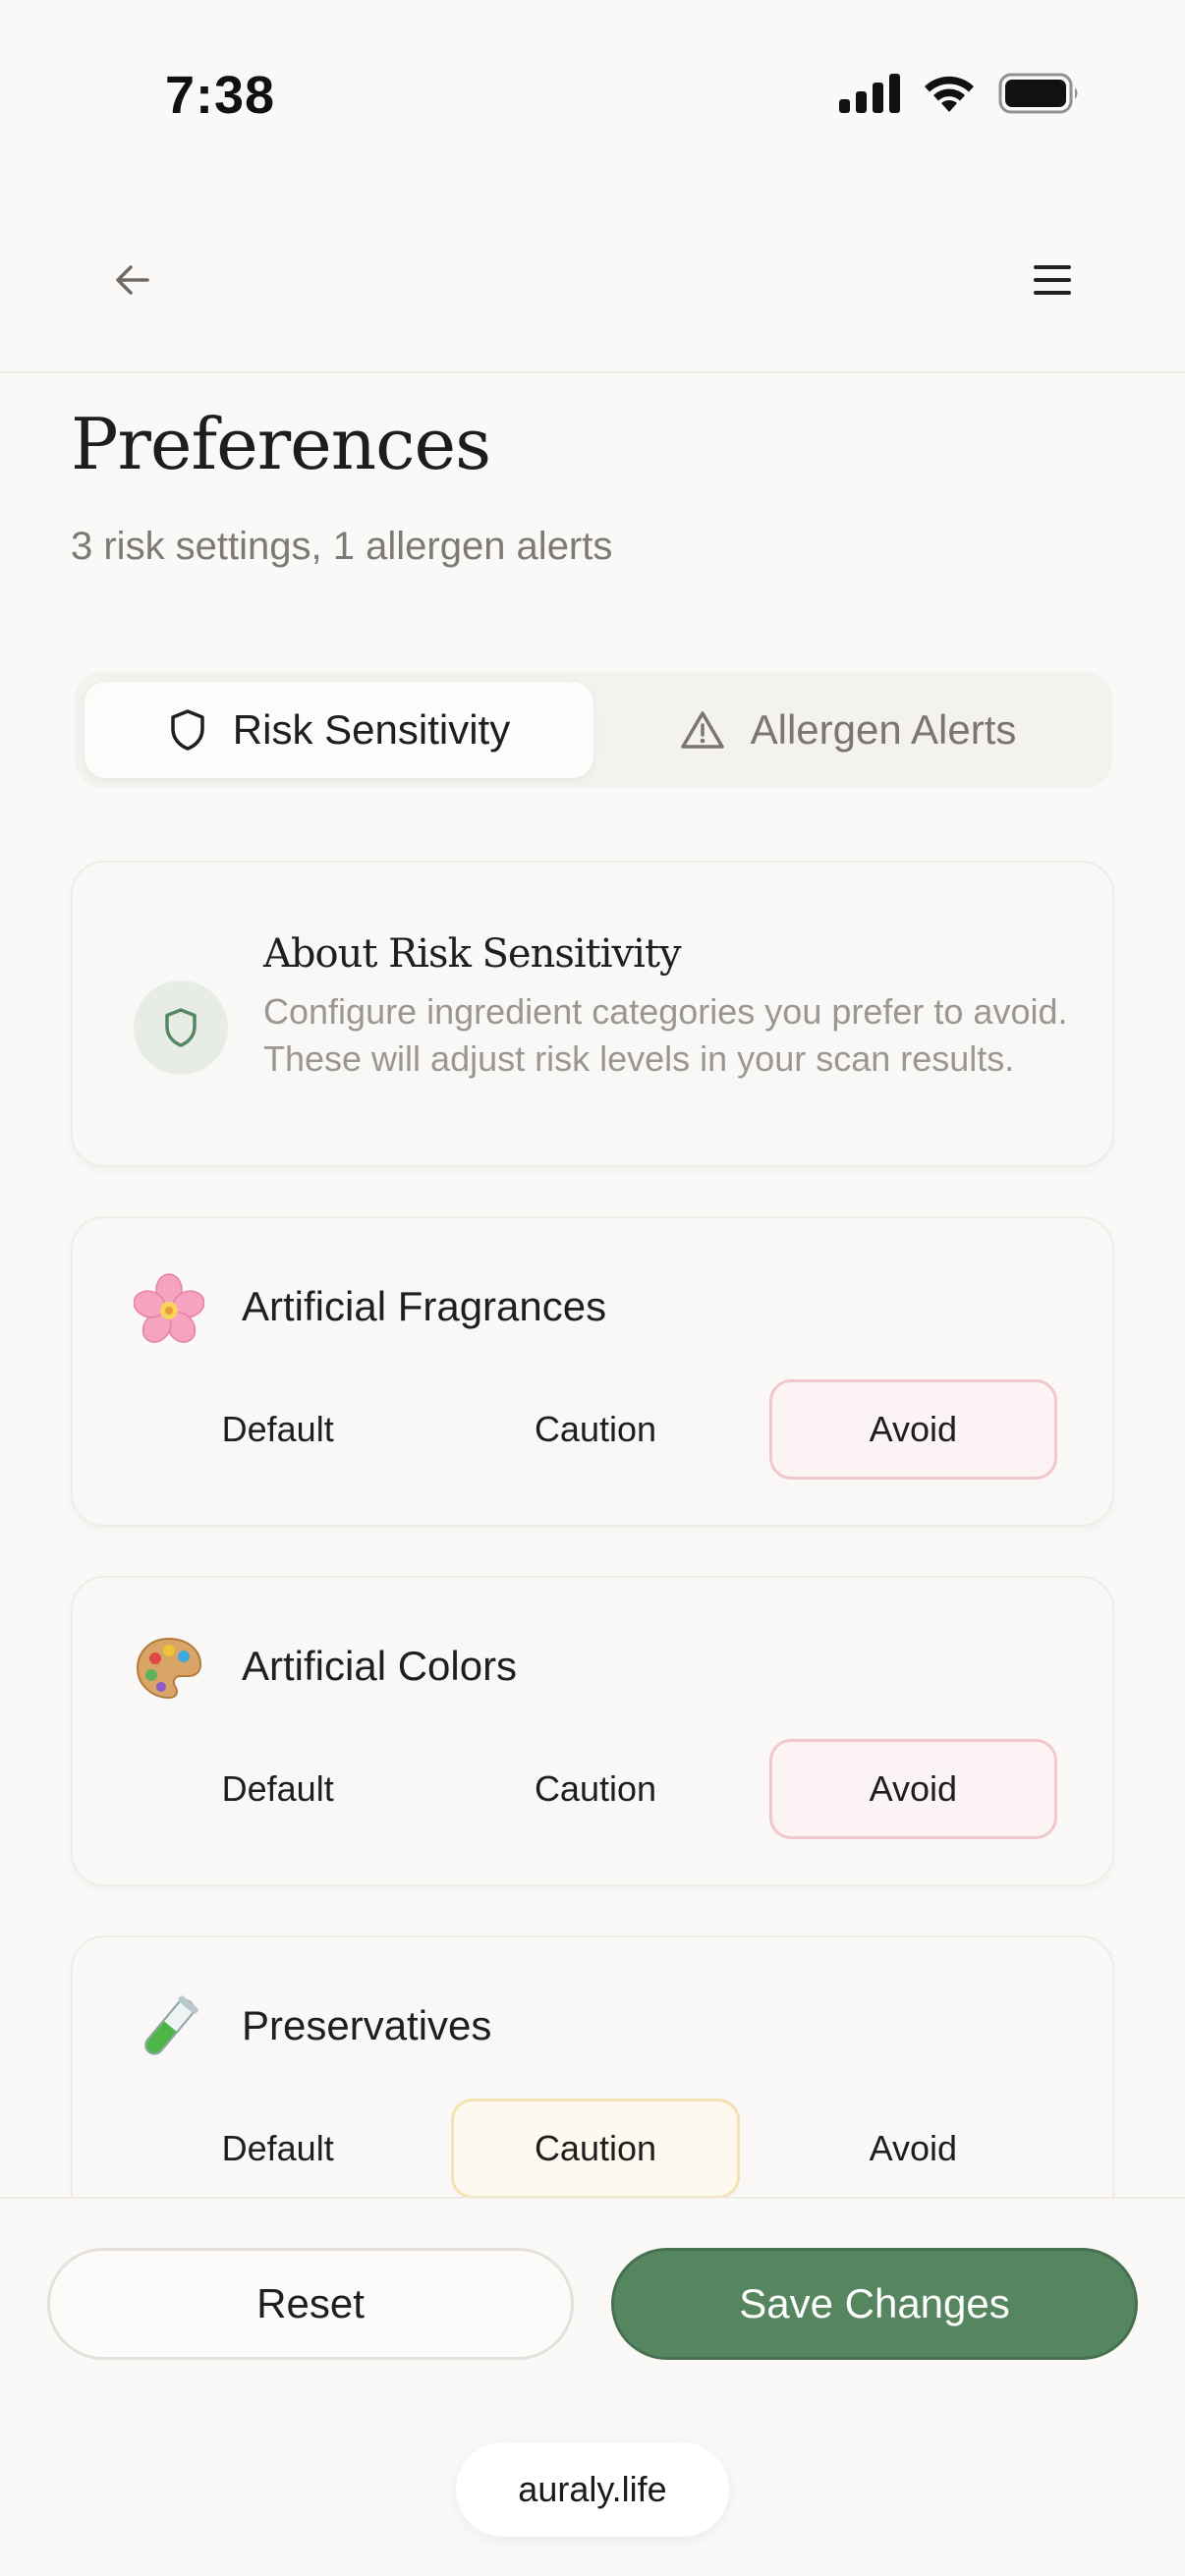 The width and height of the screenshot is (1185, 2576). Describe the element at coordinates (702, 730) in the screenshot. I see `warning-triangle-icon` at that location.